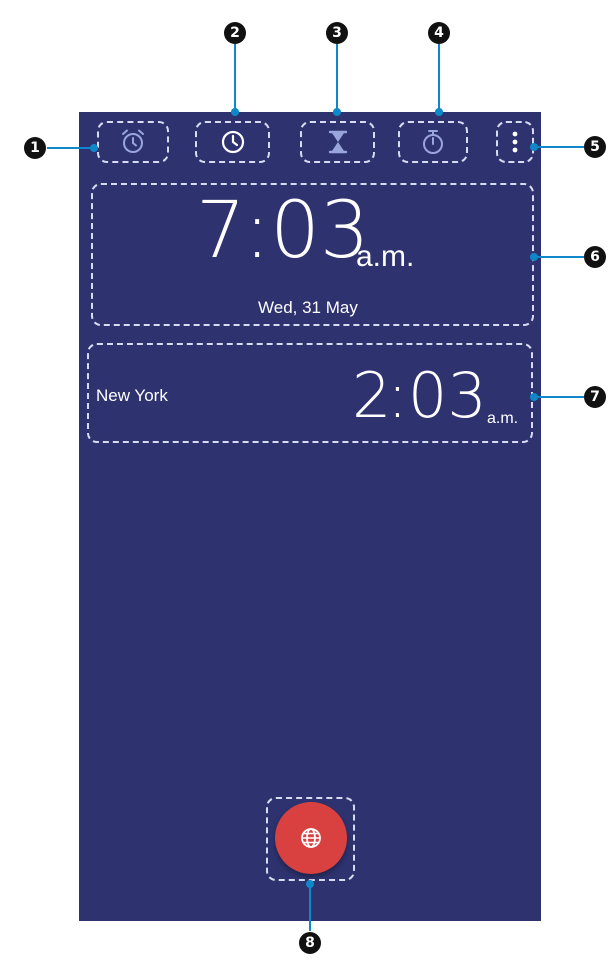 The width and height of the screenshot is (611, 964). I want to click on callout-2-dot, so click(235, 112).